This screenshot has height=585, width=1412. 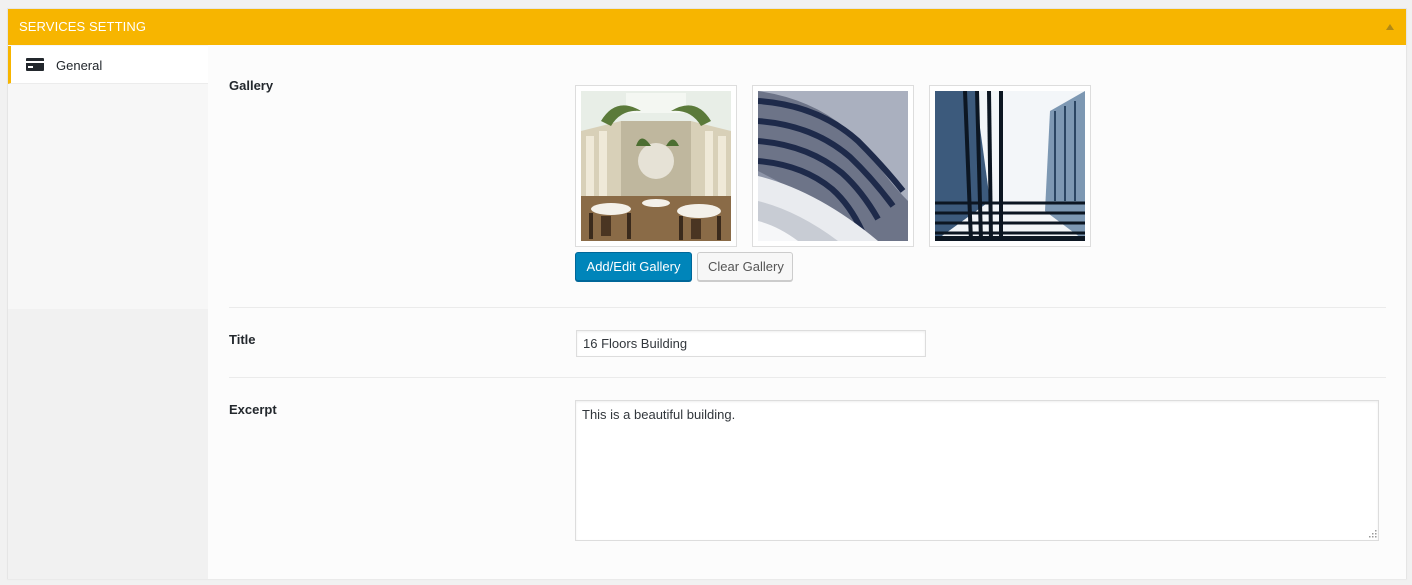 What do you see at coordinates (1390, 27) in the screenshot?
I see `collapse-toggle-icon` at bounding box center [1390, 27].